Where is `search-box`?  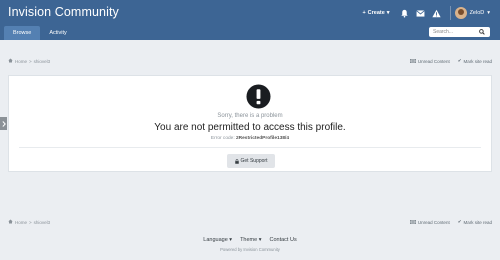
search-box is located at coordinates (459, 32).